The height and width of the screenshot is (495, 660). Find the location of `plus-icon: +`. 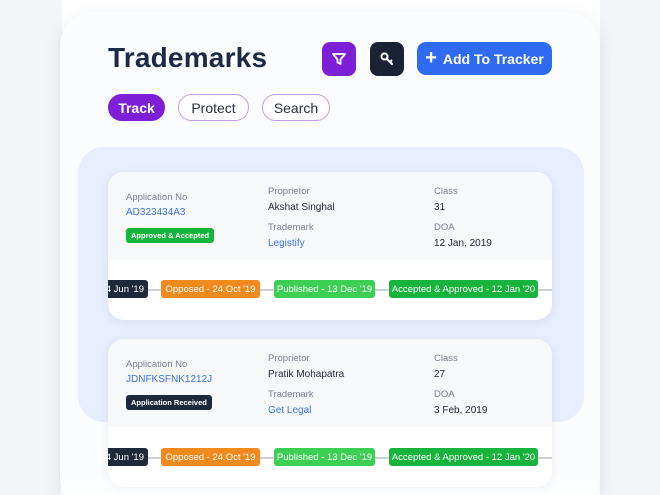

plus-icon: + is located at coordinates (431, 57).